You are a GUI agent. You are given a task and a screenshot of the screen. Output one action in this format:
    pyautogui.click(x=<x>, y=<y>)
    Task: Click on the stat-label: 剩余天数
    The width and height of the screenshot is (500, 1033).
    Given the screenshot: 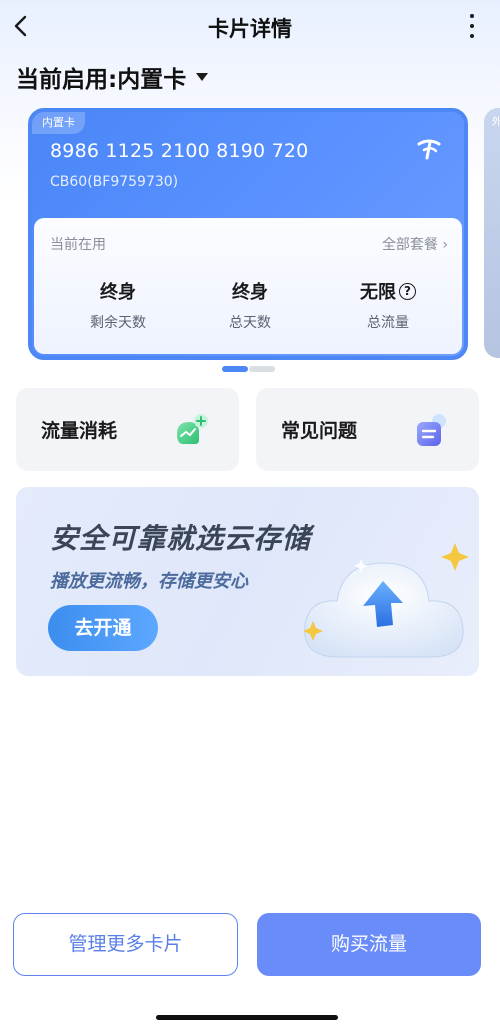 What is the action you would take?
    pyautogui.click(x=118, y=323)
    